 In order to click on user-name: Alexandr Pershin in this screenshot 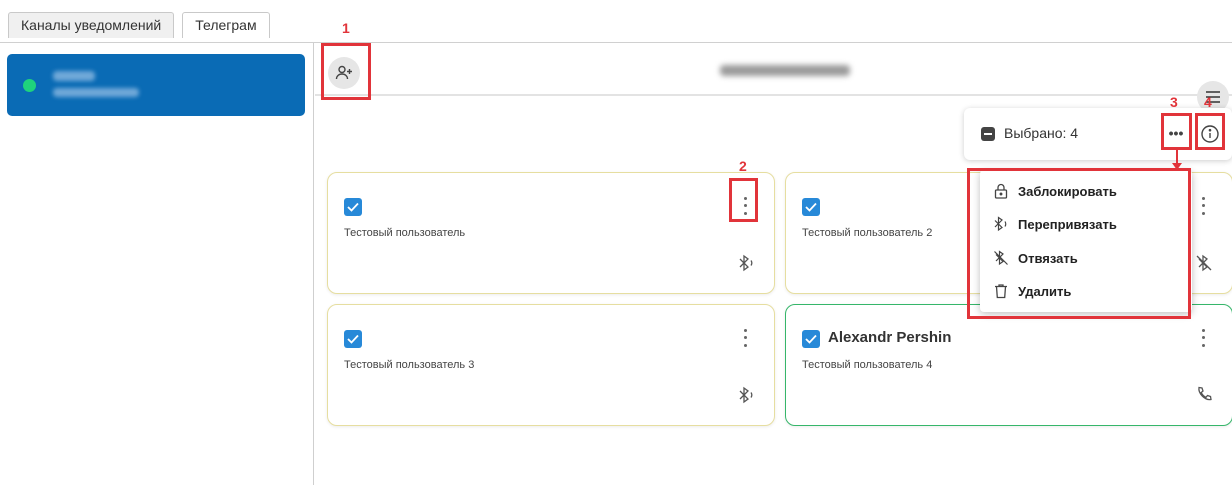, I will do `click(890, 337)`.